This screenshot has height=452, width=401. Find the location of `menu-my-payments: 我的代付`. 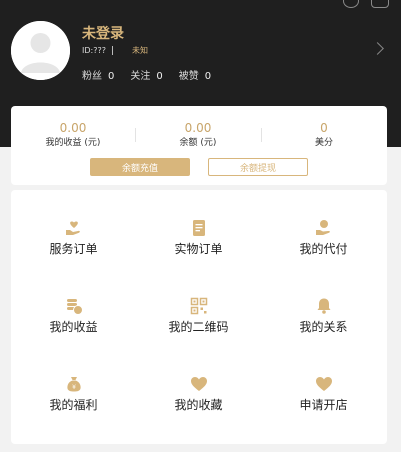

menu-my-payments: 我的代付 is located at coordinates (323, 229).